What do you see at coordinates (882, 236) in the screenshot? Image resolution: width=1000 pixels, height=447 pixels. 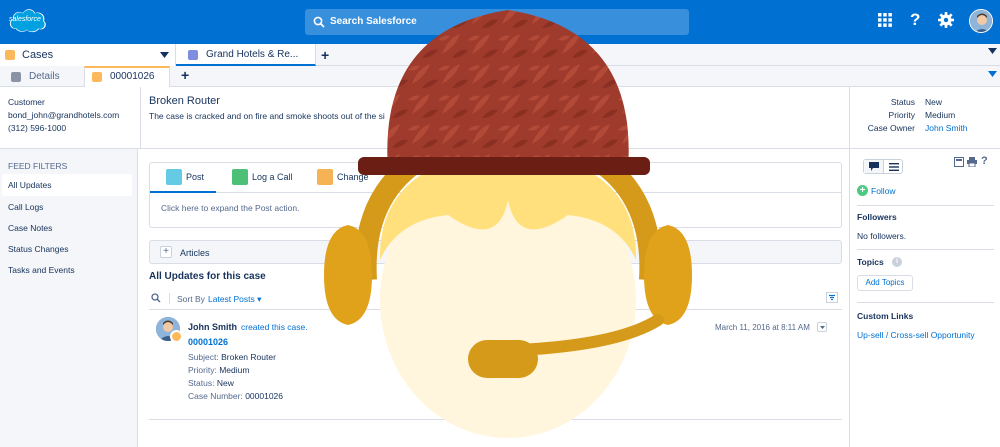 I see `followers-text: No followers.` at bounding box center [882, 236].